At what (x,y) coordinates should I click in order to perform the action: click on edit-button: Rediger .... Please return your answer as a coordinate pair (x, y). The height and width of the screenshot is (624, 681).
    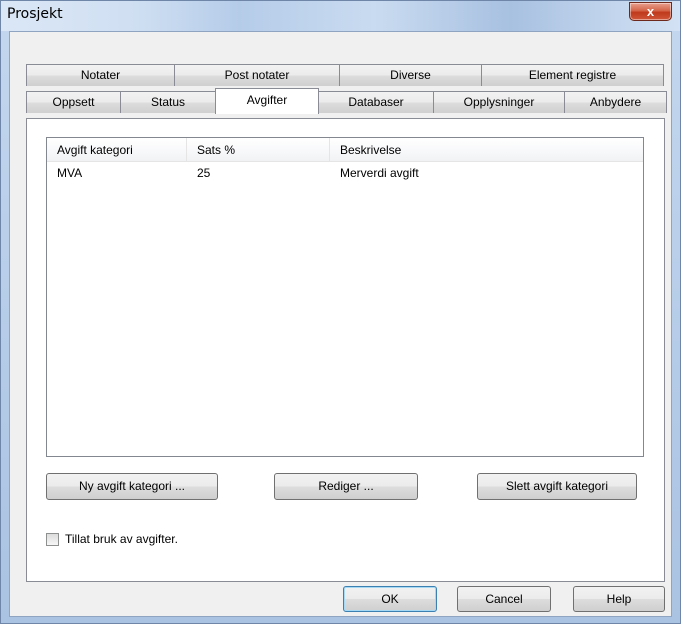
    Looking at the image, I should click on (346, 486).